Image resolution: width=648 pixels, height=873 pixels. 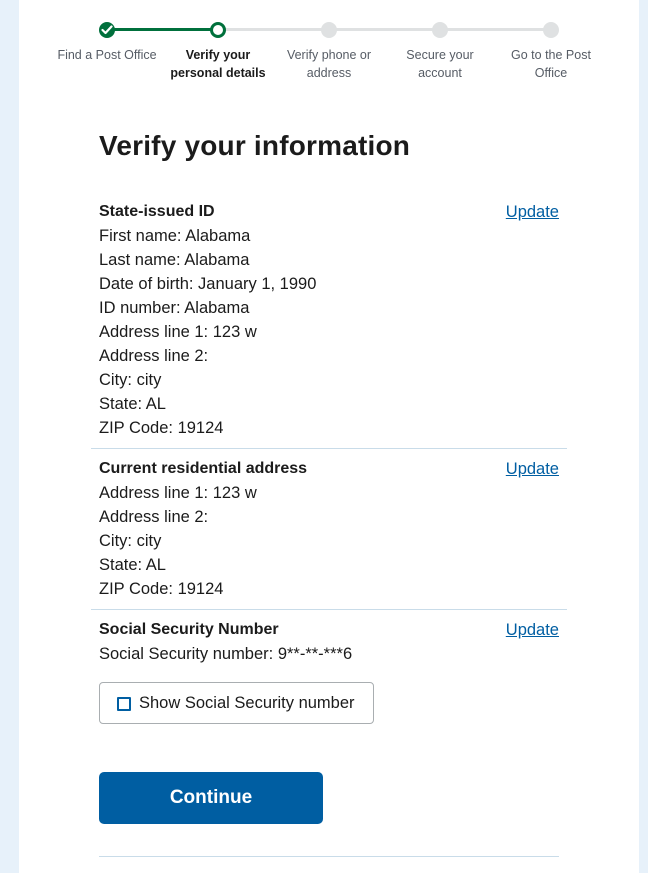 I want to click on step-1-label-text: Find a Post Office, so click(x=107, y=55).